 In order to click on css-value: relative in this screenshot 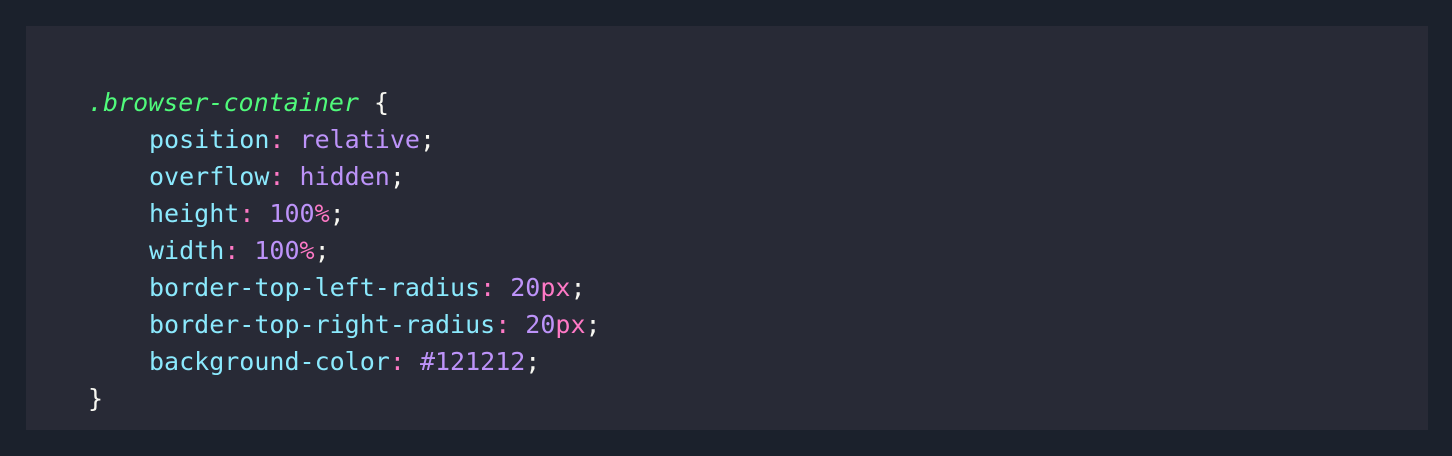, I will do `click(359, 139)`.